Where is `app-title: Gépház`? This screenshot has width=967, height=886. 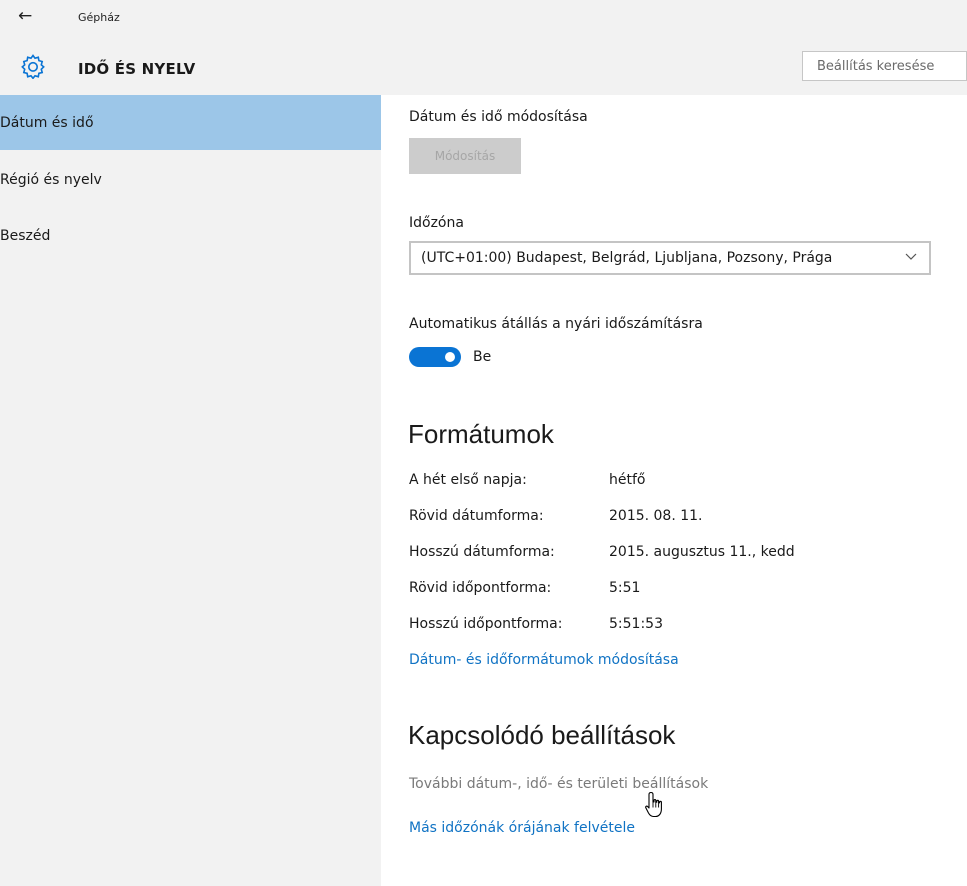
app-title: Gépház is located at coordinates (99, 17).